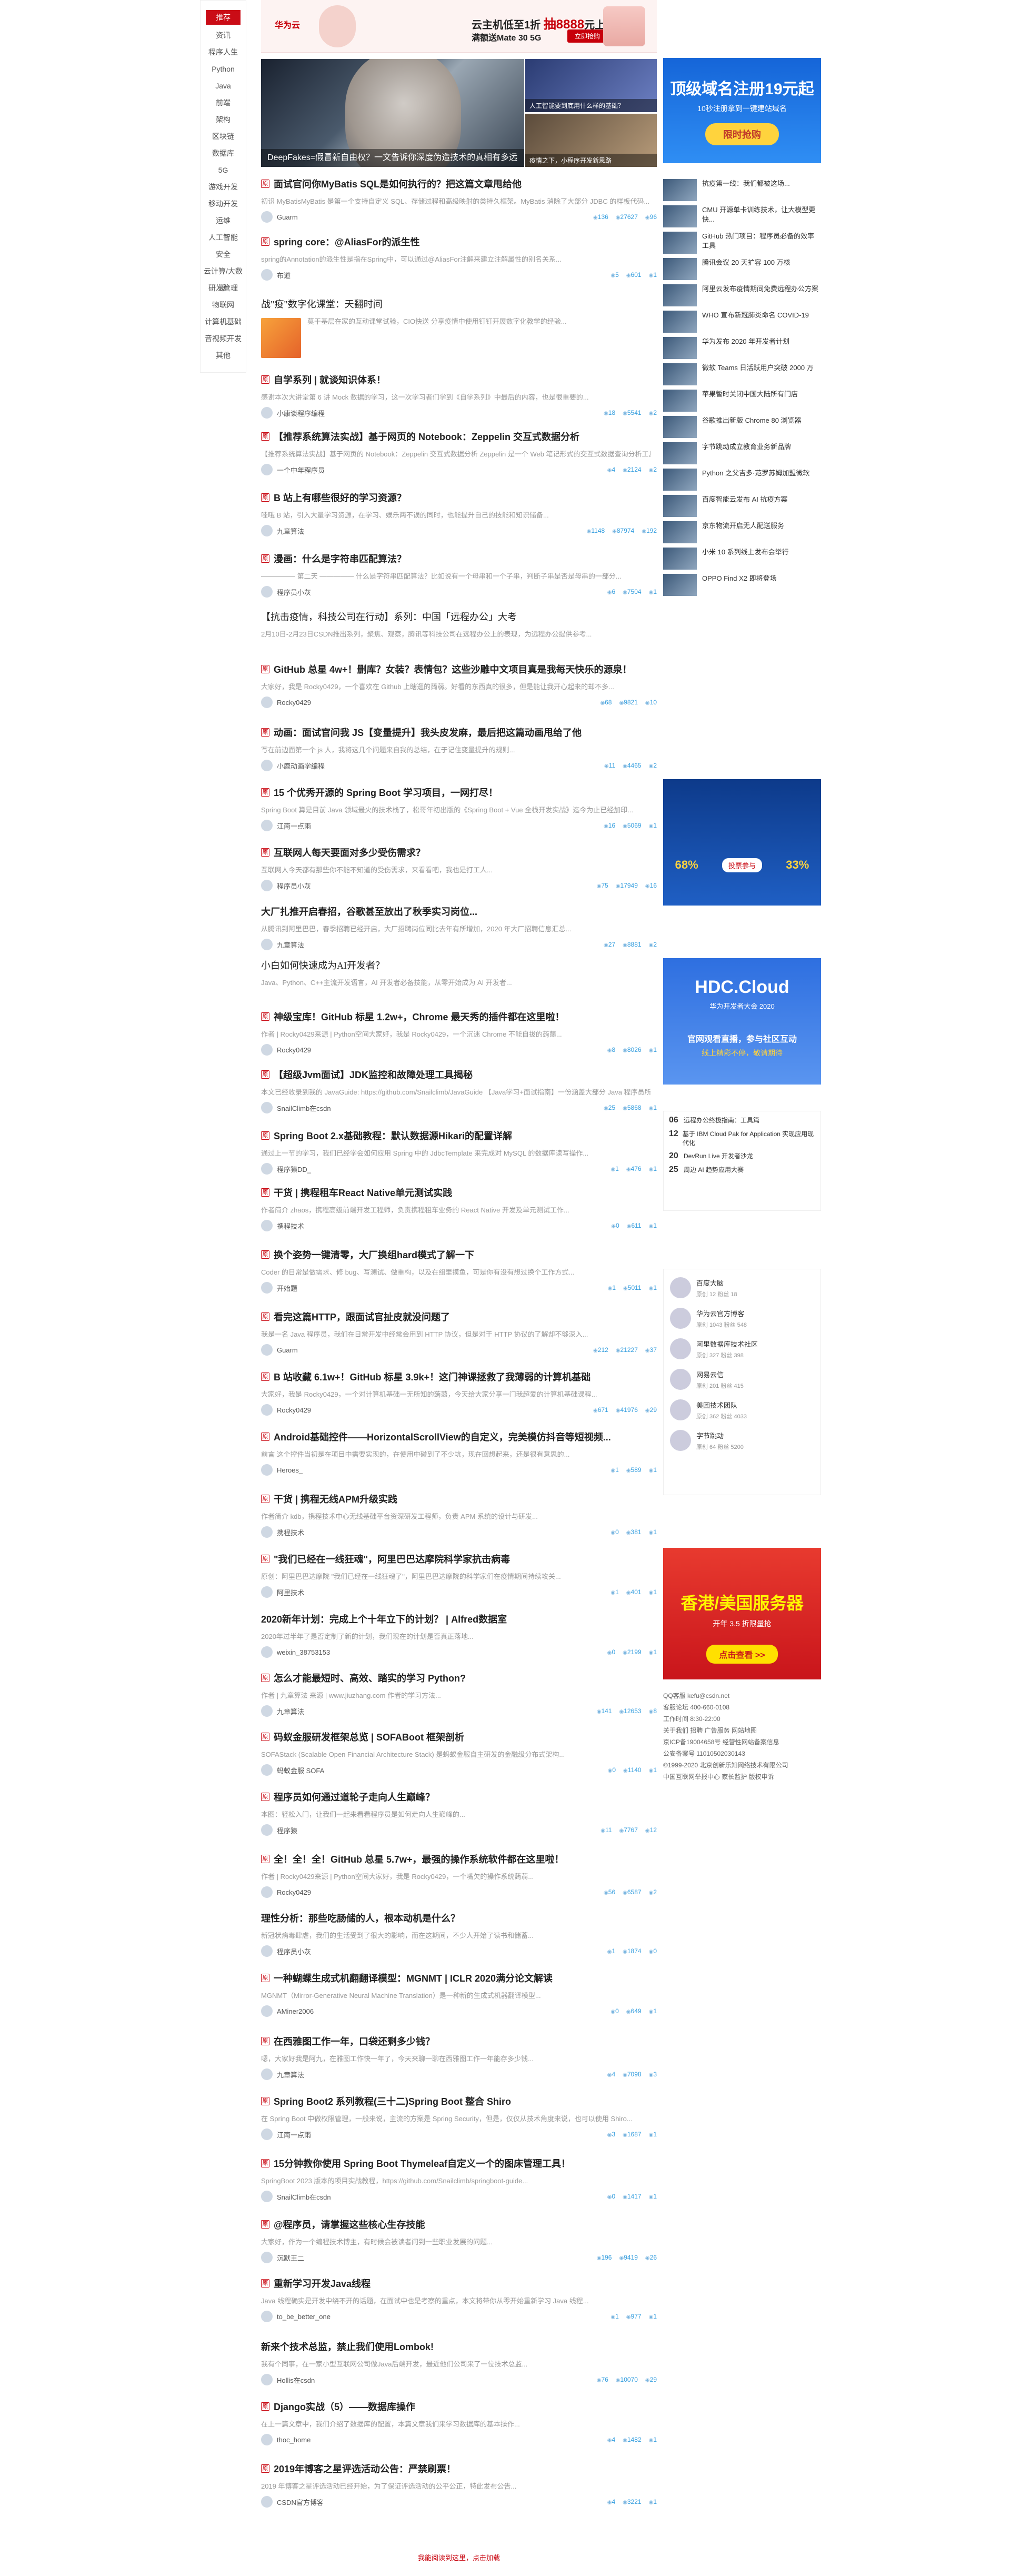  I want to click on article-title: 小白如何快速成为AI开发者？, so click(323, 965).